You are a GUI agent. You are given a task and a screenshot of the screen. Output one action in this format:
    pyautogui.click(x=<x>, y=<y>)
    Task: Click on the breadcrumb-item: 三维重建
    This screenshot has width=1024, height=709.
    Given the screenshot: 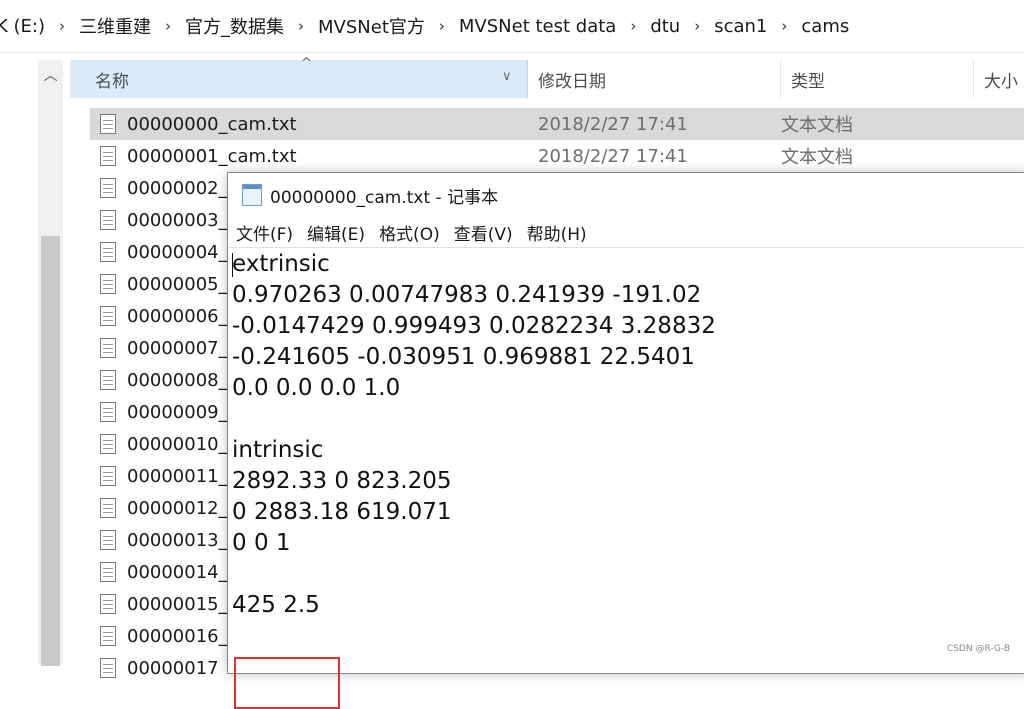 What is the action you would take?
    pyautogui.click(x=115, y=26)
    